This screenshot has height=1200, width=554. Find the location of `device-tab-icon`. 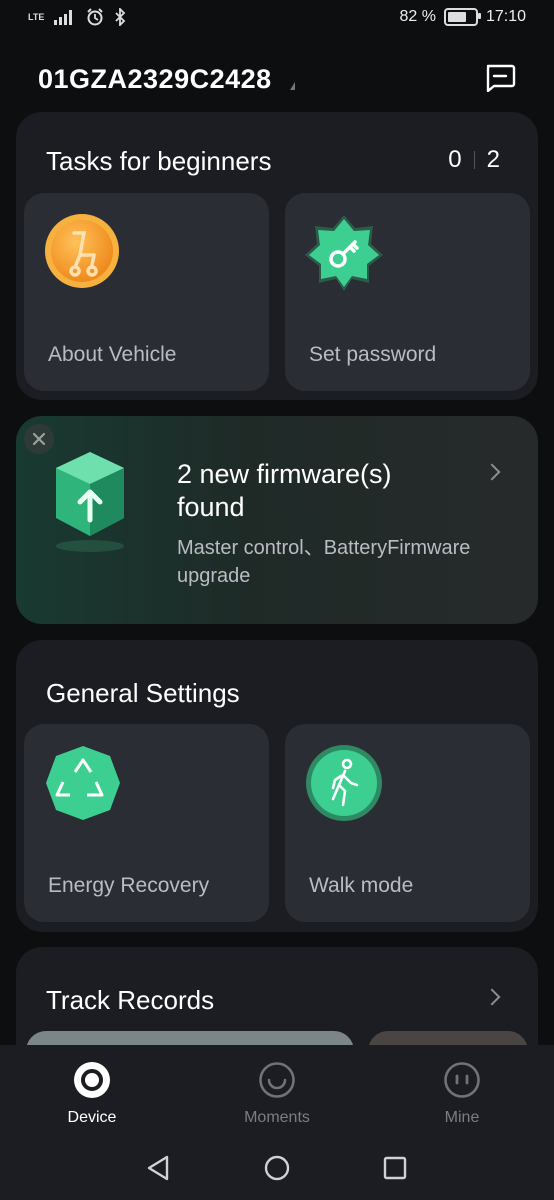

device-tab-icon is located at coordinates (92, 1080).